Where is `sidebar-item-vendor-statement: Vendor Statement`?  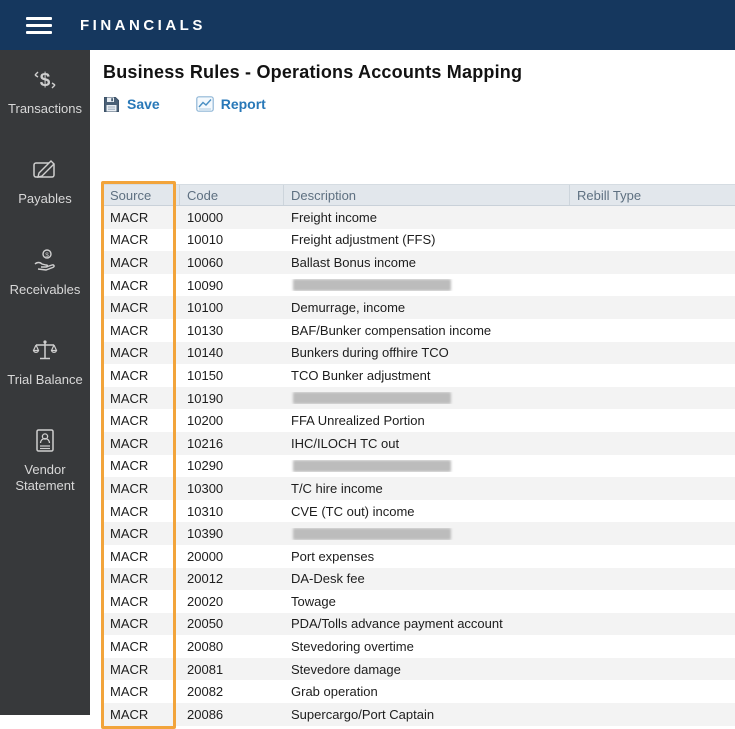 sidebar-item-vendor-statement: Vendor Statement is located at coordinates (45, 460).